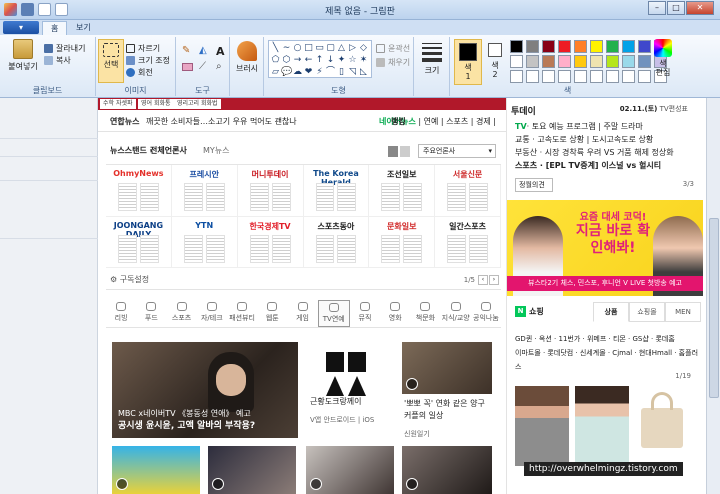 This screenshot has width=720, height=494. What do you see at coordinates (683, 376) in the screenshot?
I see `shopping-page: 1/19` at bounding box center [683, 376].